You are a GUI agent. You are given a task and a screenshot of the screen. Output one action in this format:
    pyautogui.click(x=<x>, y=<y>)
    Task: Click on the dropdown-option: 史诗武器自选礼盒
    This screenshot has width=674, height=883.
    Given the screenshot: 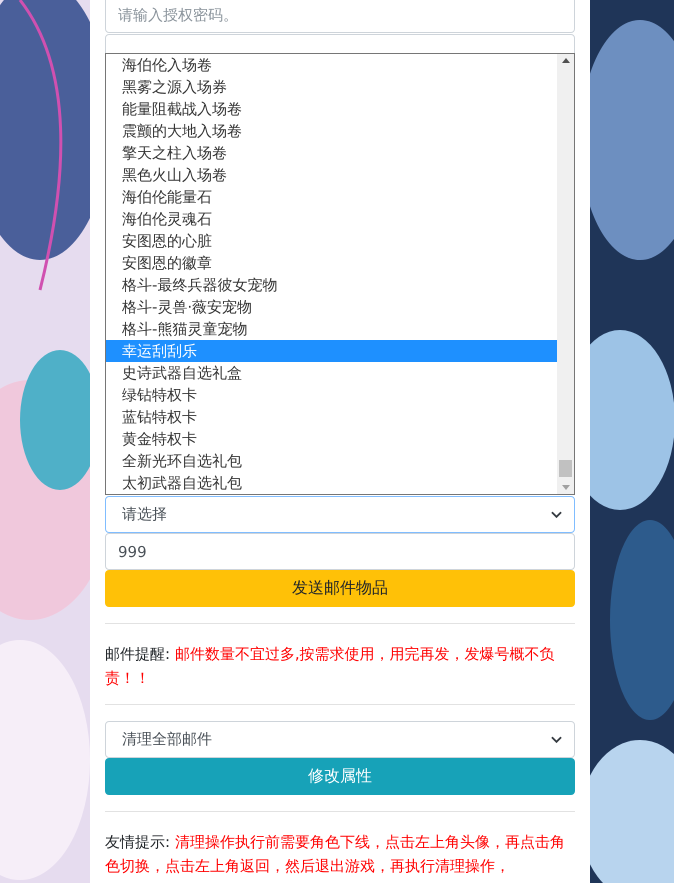 What is the action you would take?
    pyautogui.click(x=331, y=373)
    